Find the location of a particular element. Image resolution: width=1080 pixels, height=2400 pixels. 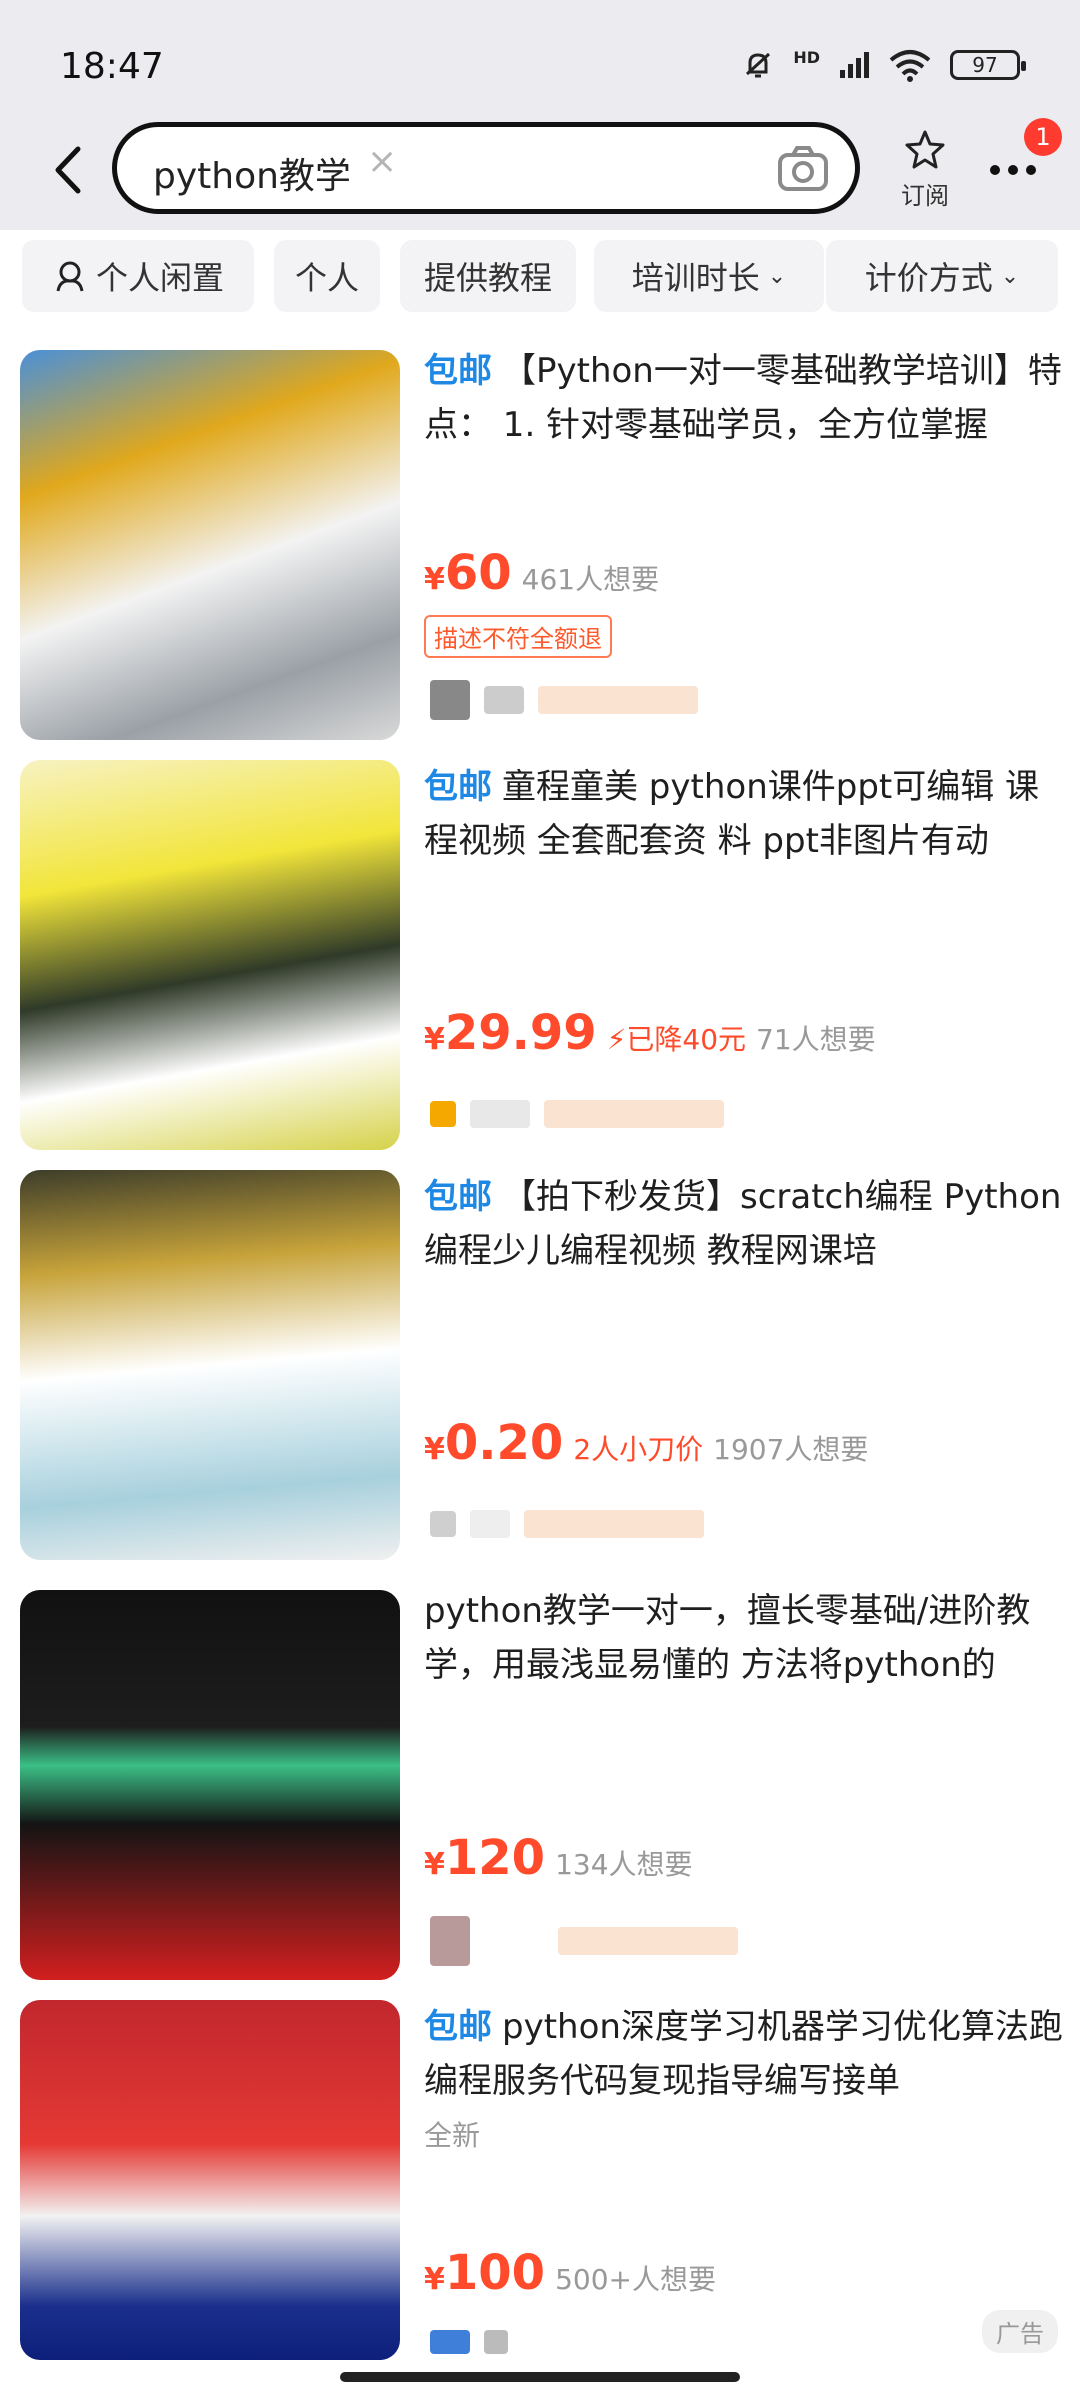

price-row: ¥60 461人想要 is located at coordinates (541, 573).